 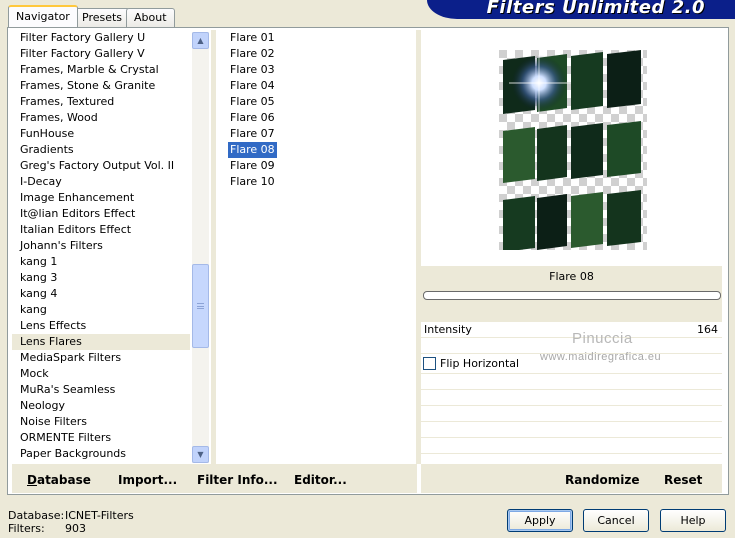 I want to click on effect-item: Flare 03, so click(x=317, y=70).